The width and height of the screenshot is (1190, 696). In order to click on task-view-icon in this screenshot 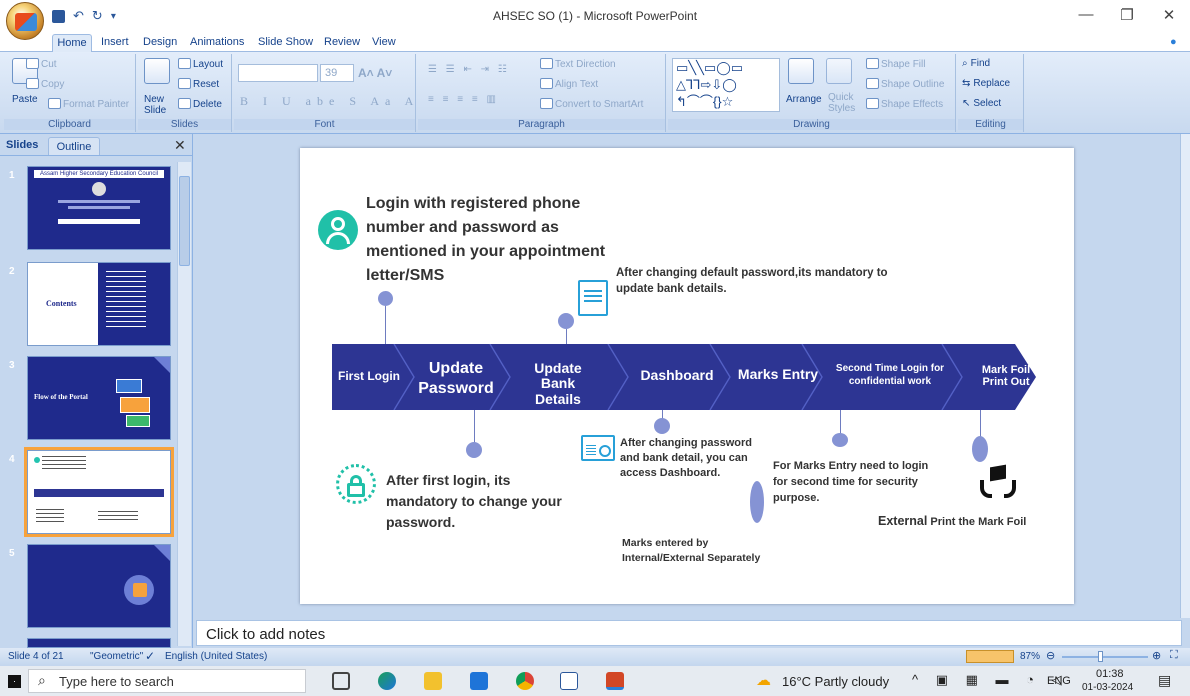, I will do `click(341, 681)`.